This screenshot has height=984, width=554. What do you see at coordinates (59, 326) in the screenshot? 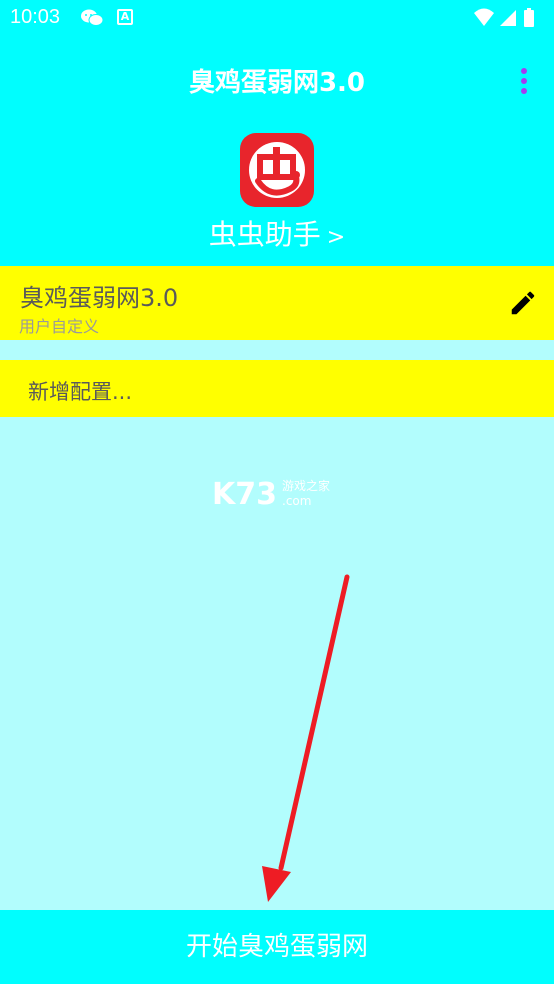
I see `config-subtitle: 用户自定义` at bounding box center [59, 326].